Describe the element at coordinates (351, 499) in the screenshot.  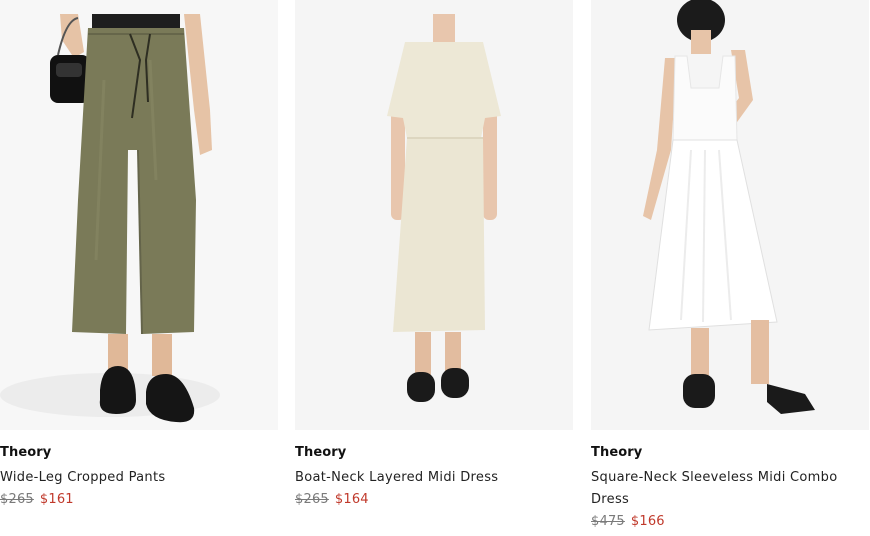
I see `sale-price: $164` at that location.